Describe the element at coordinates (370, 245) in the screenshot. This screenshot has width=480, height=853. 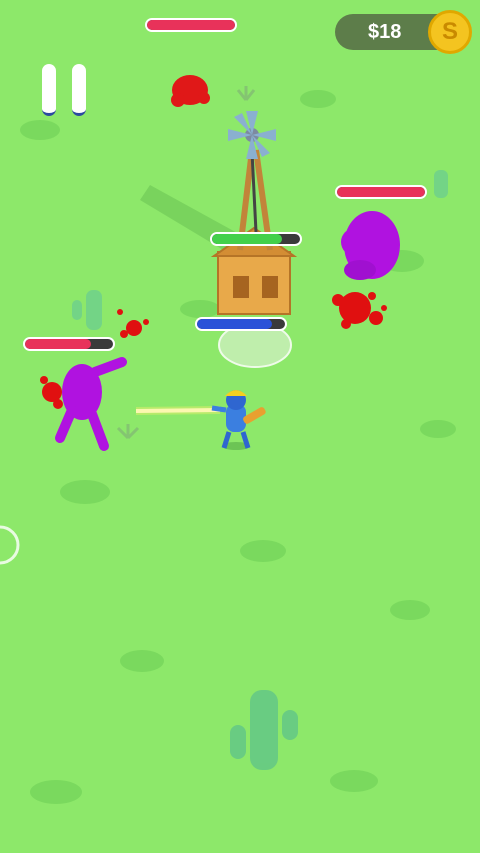
I see `enemy-blob-right` at that location.